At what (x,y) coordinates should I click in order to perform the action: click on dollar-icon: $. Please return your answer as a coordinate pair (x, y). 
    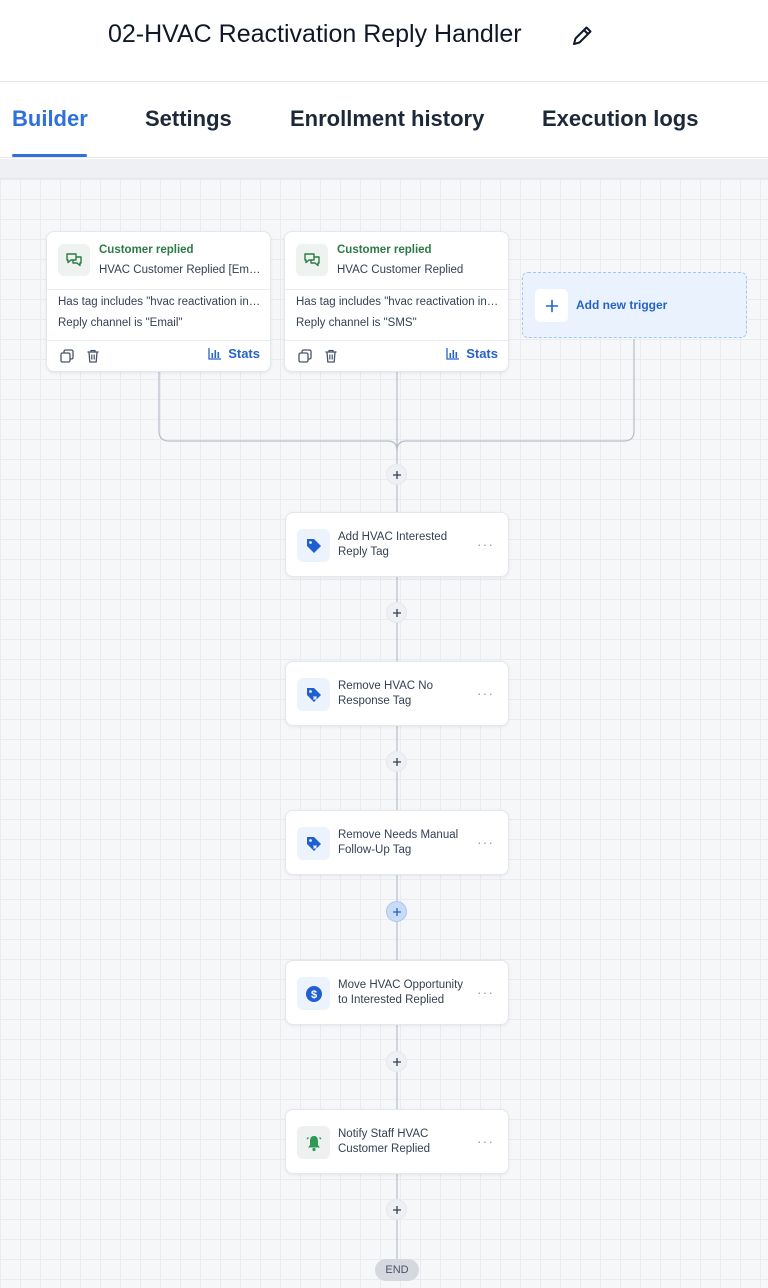
    Looking at the image, I should click on (313, 993).